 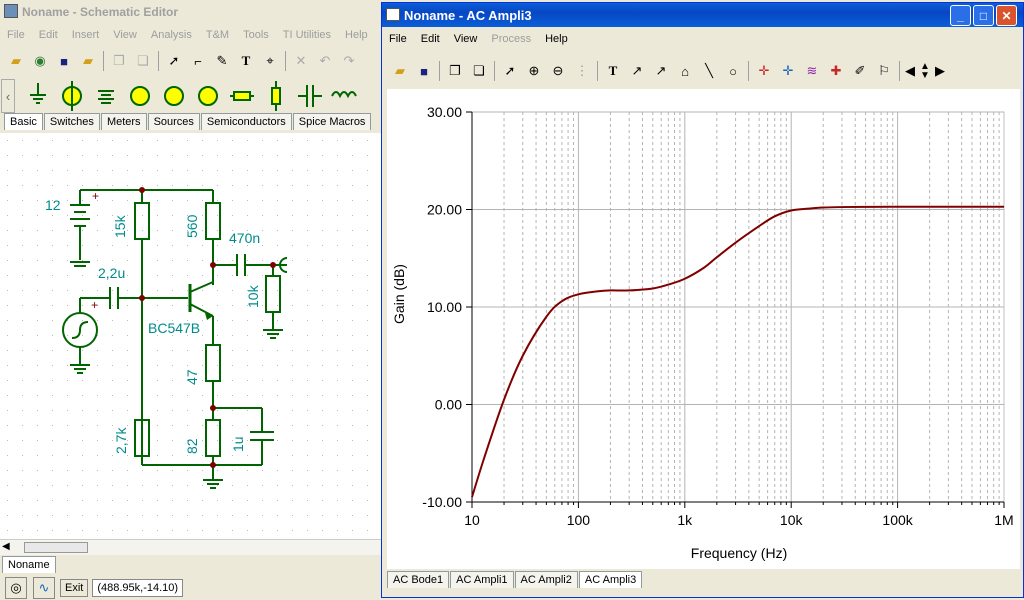 What do you see at coordinates (95, 196) in the screenshot?
I see `plus-marker: +` at bounding box center [95, 196].